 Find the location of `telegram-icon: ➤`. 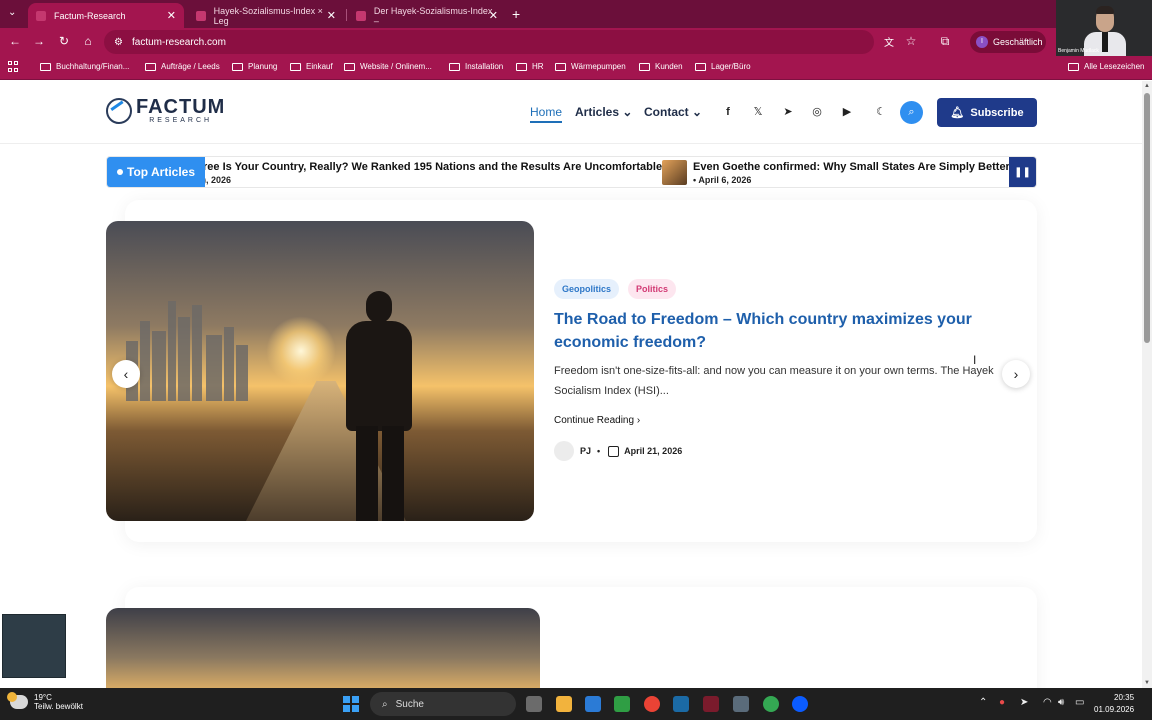

telegram-icon: ➤ is located at coordinates (788, 112).